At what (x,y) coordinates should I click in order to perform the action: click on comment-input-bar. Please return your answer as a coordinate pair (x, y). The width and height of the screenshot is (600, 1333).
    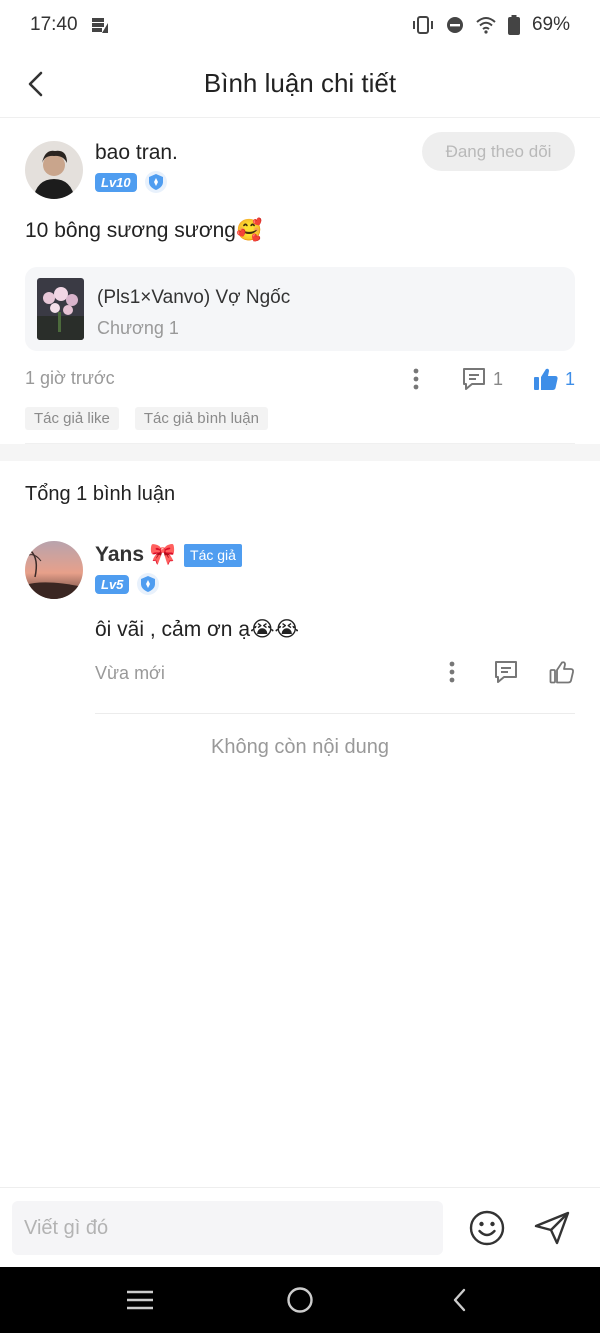
    Looking at the image, I should click on (300, 1227).